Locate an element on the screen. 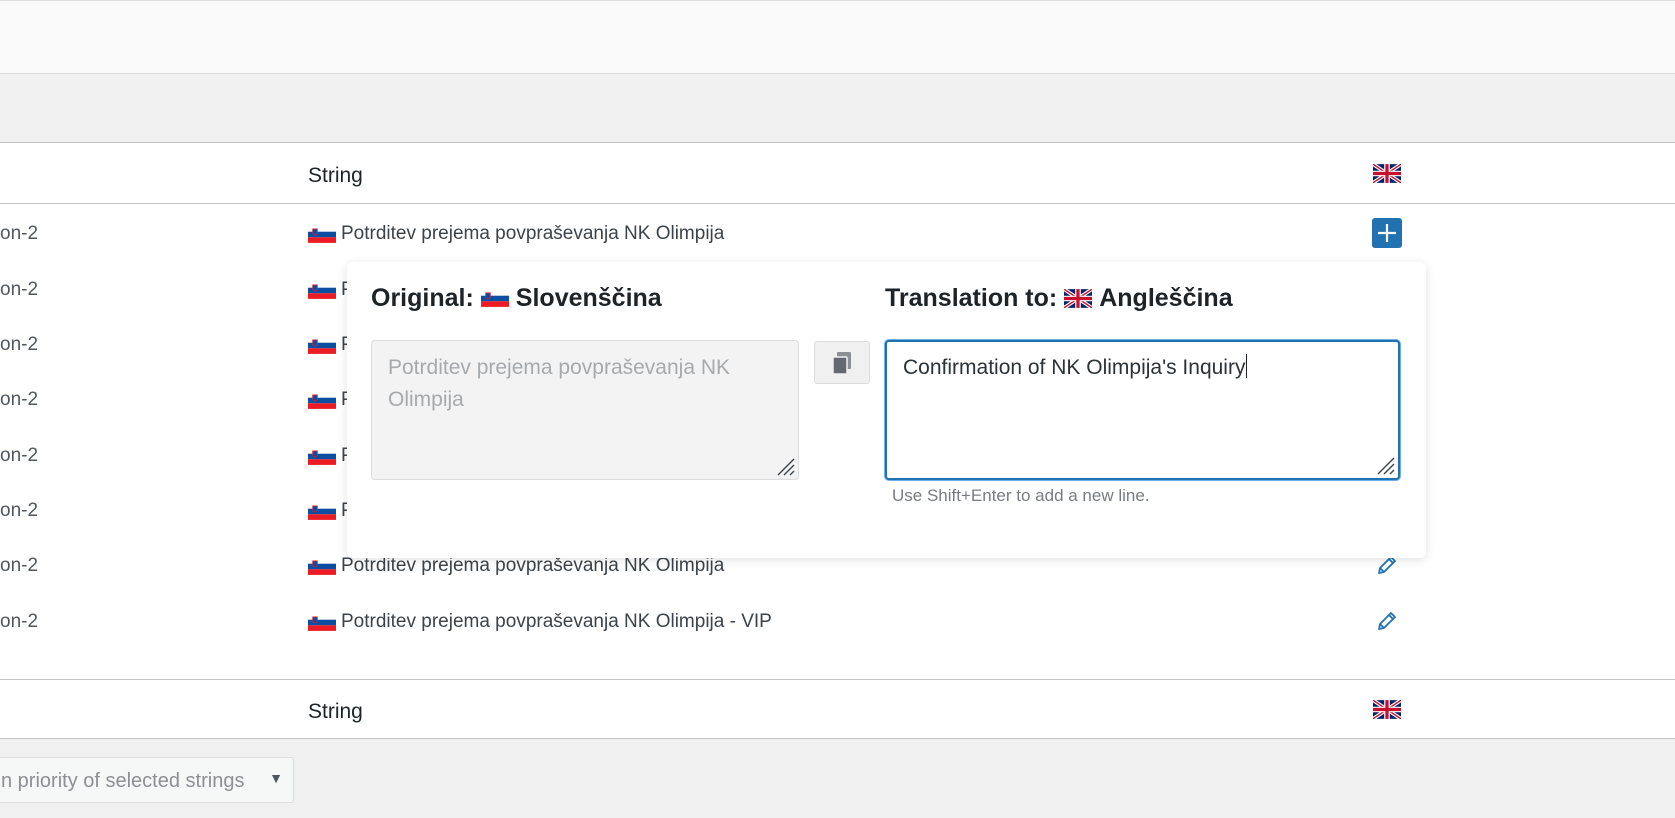 This screenshot has height=818, width=1675. translation-input: Confirmation of NK Olimpija's Inquiry is located at coordinates (1142, 410).